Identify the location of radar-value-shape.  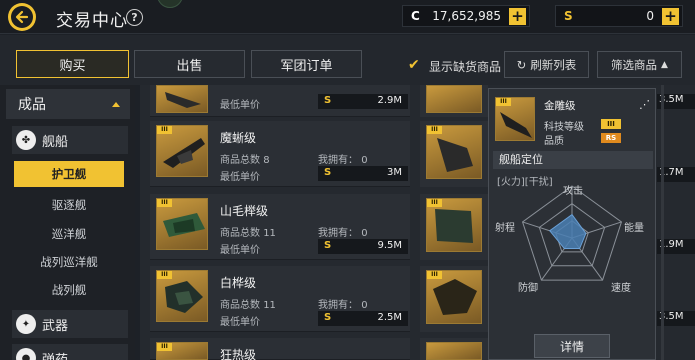
(568, 231).